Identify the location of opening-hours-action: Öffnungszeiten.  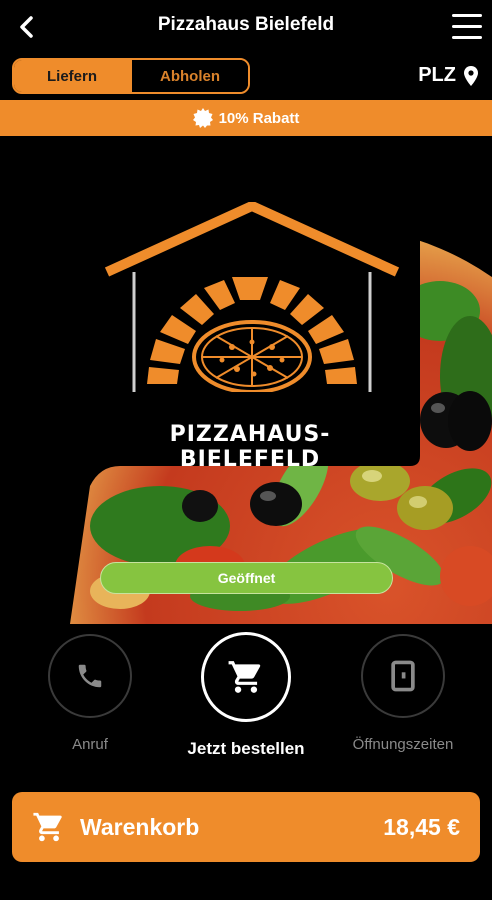
(403, 693).